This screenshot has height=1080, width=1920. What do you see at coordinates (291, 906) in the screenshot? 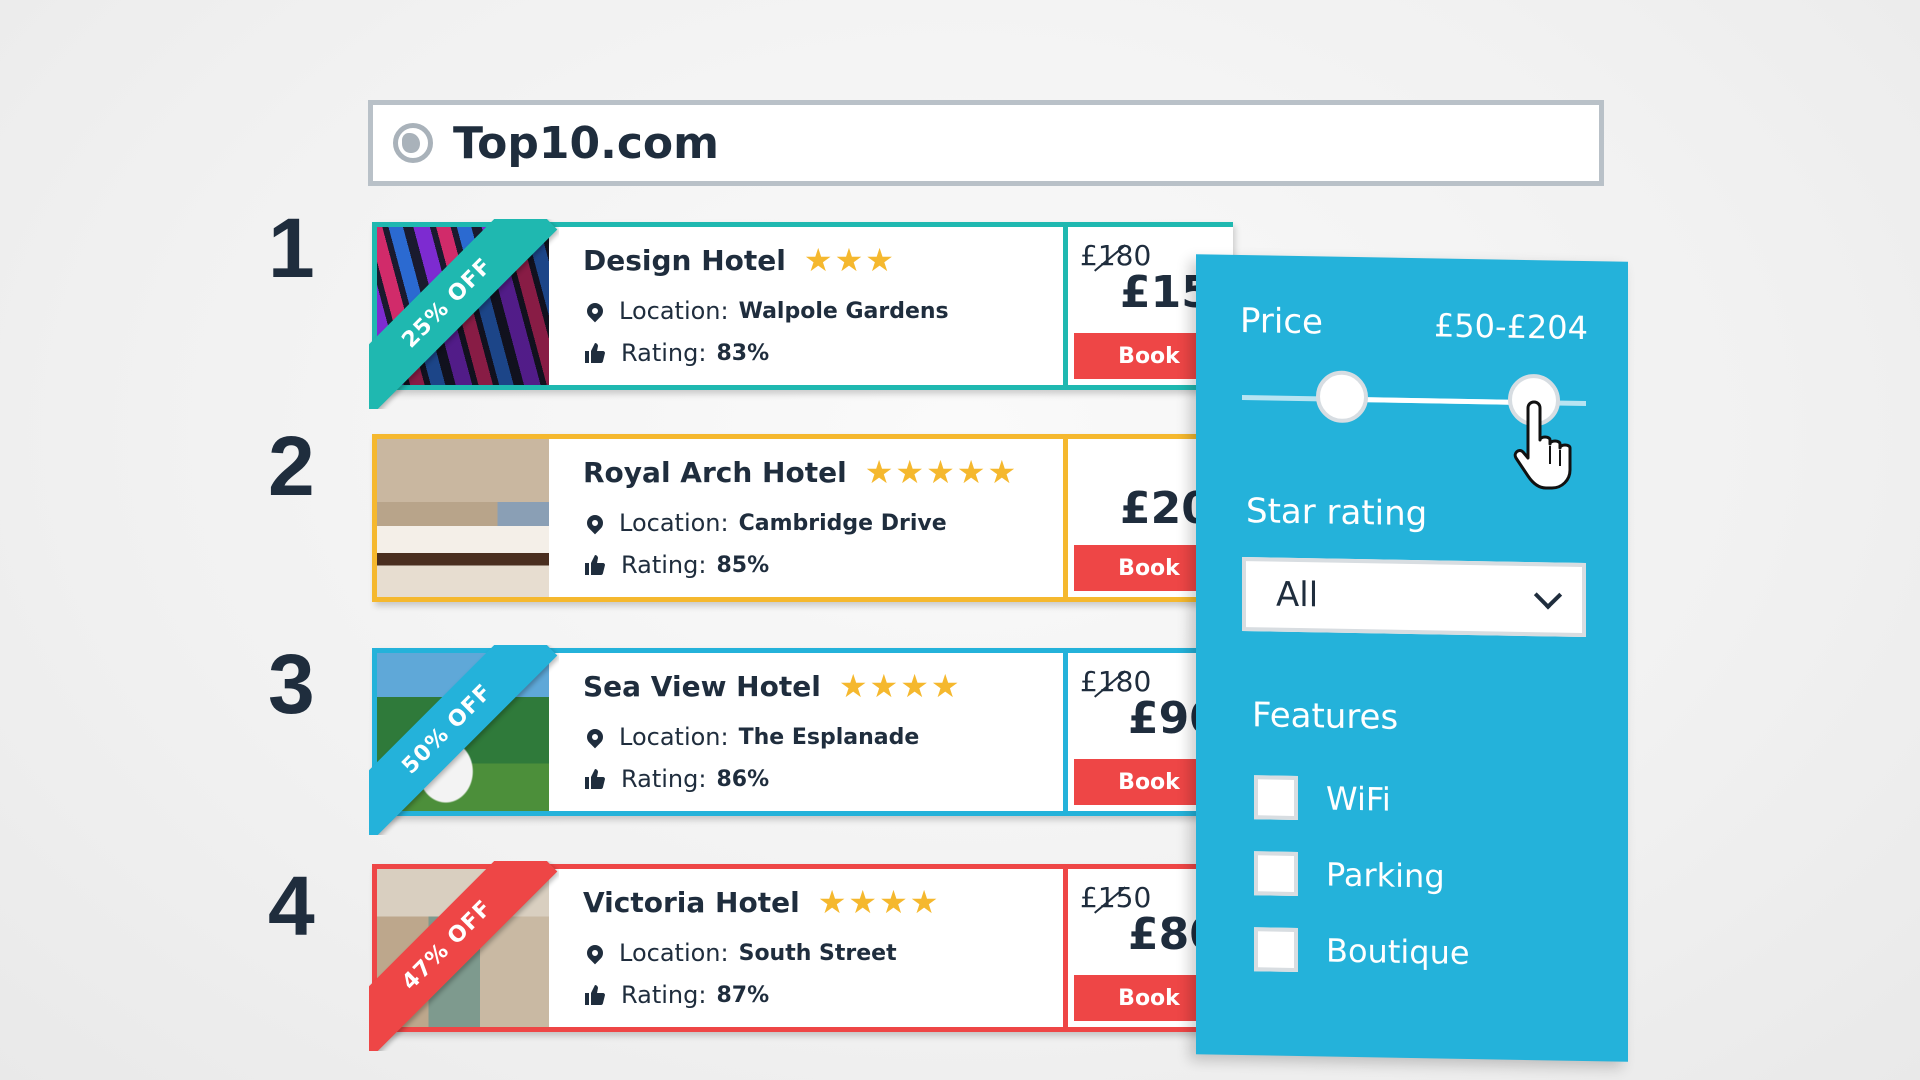
I see `rank-number: 4` at bounding box center [291, 906].